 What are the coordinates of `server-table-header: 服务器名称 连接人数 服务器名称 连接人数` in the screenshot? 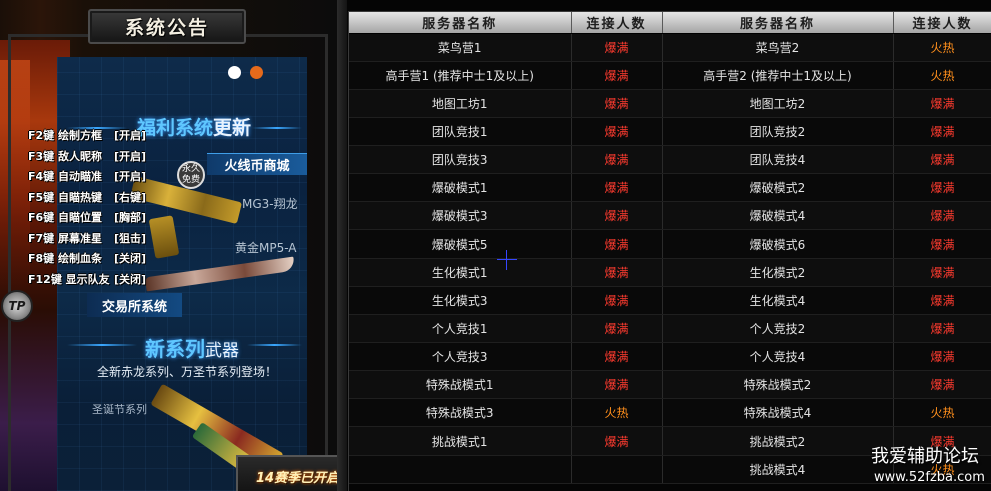 It's located at (670, 23).